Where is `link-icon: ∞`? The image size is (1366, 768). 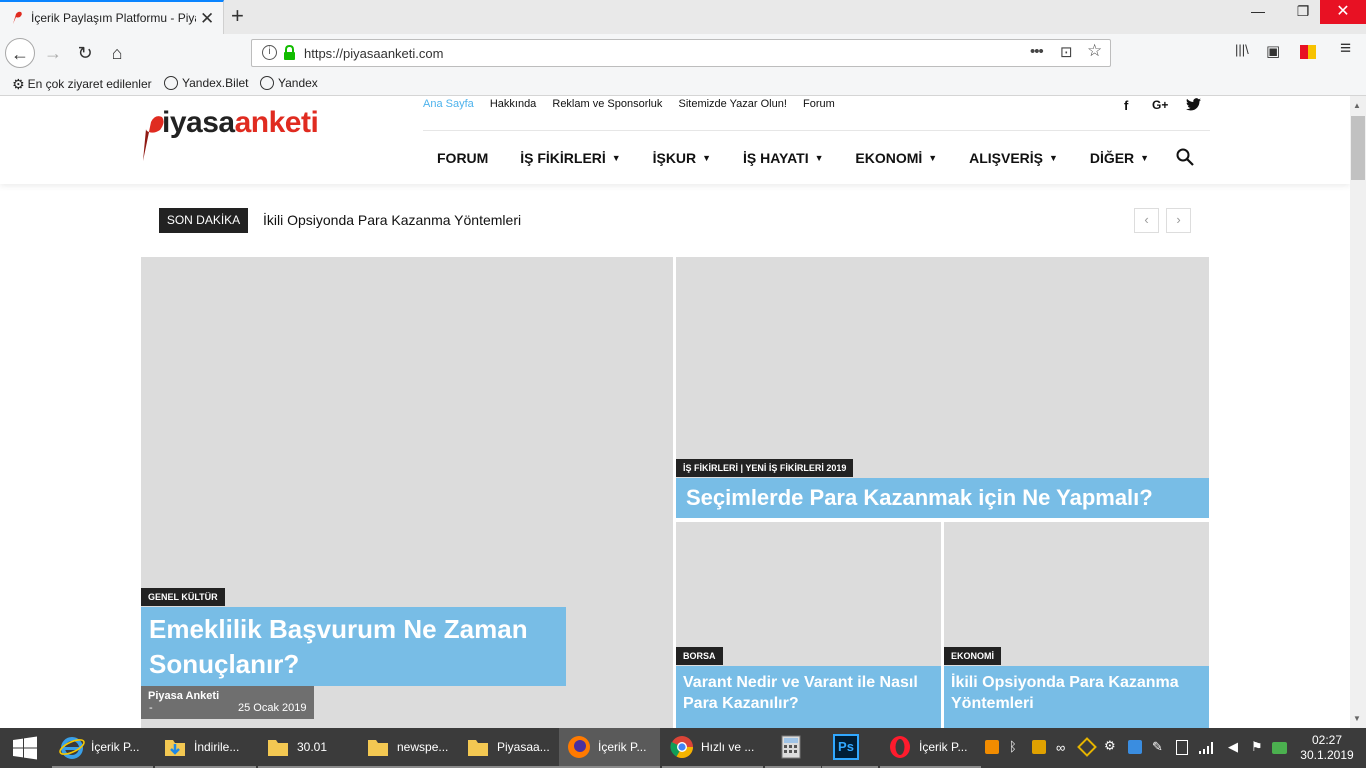 link-icon: ∞ is located at coordinates (1060, 747).